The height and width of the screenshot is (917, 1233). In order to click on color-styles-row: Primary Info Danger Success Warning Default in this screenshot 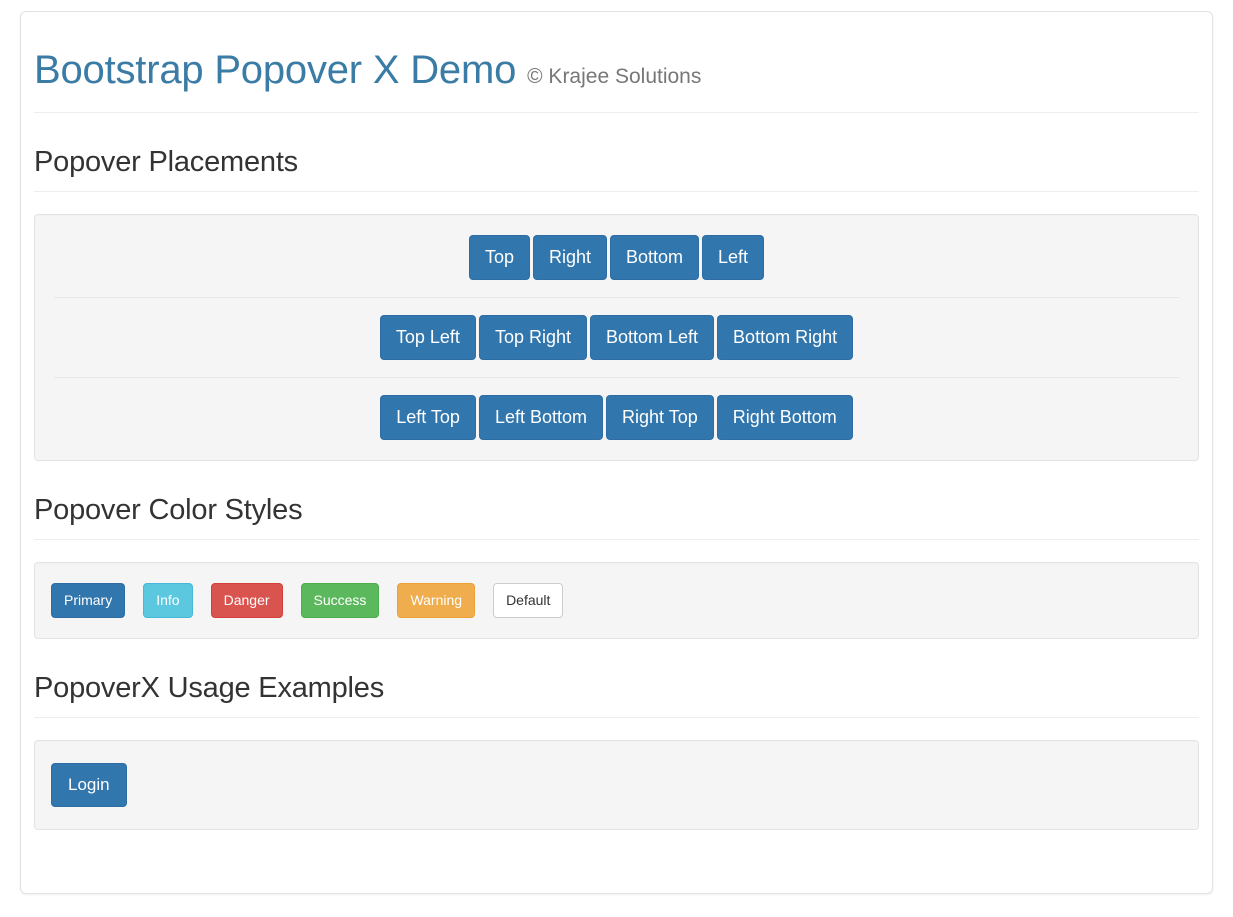, I will do `click(616, 600)`.